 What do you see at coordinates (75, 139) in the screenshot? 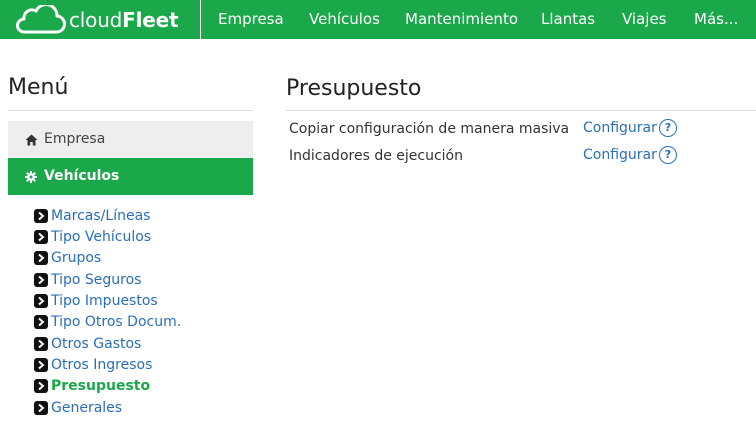
I see `sidebar-section-label: Empresa` at bounding box center [75, 139].